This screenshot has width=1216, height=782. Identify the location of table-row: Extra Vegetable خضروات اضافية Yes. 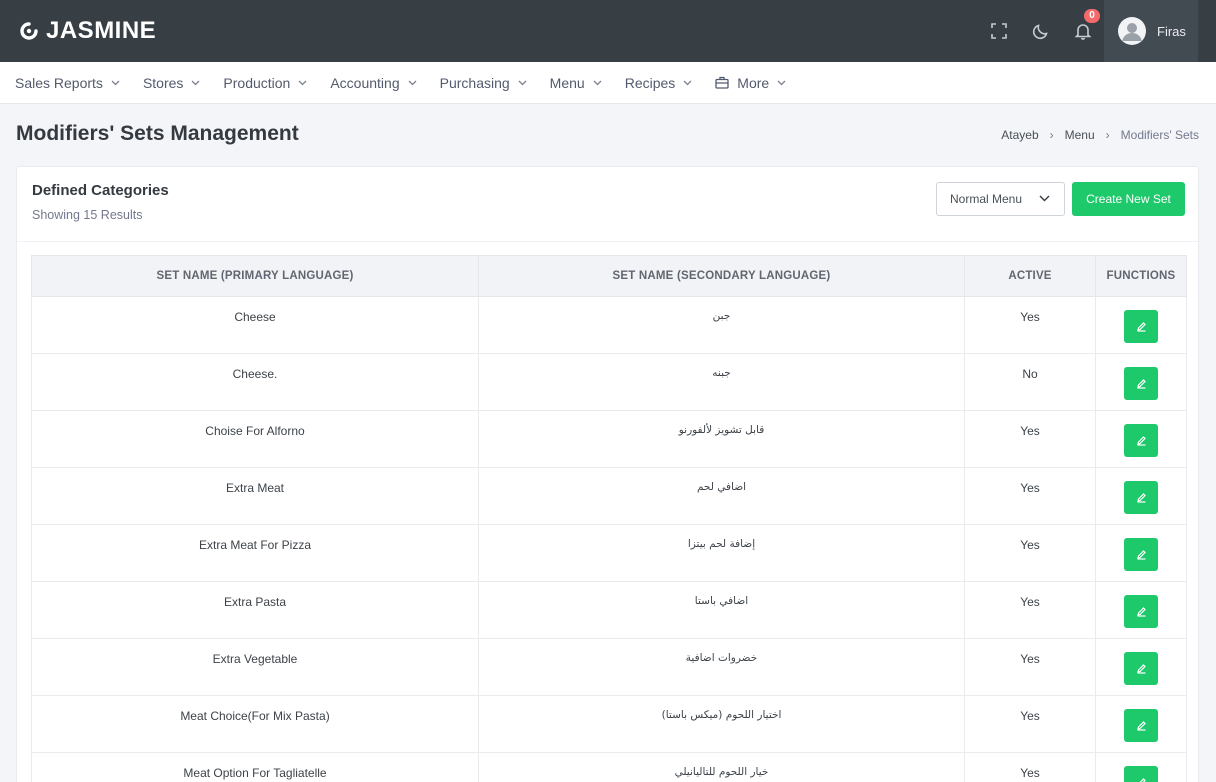
(609, 667).